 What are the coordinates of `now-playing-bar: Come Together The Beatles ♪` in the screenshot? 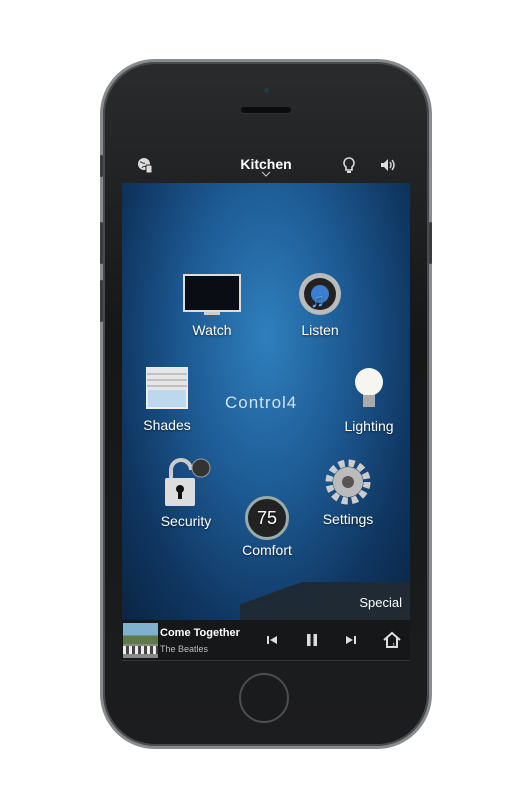 It's located at (266, 640).